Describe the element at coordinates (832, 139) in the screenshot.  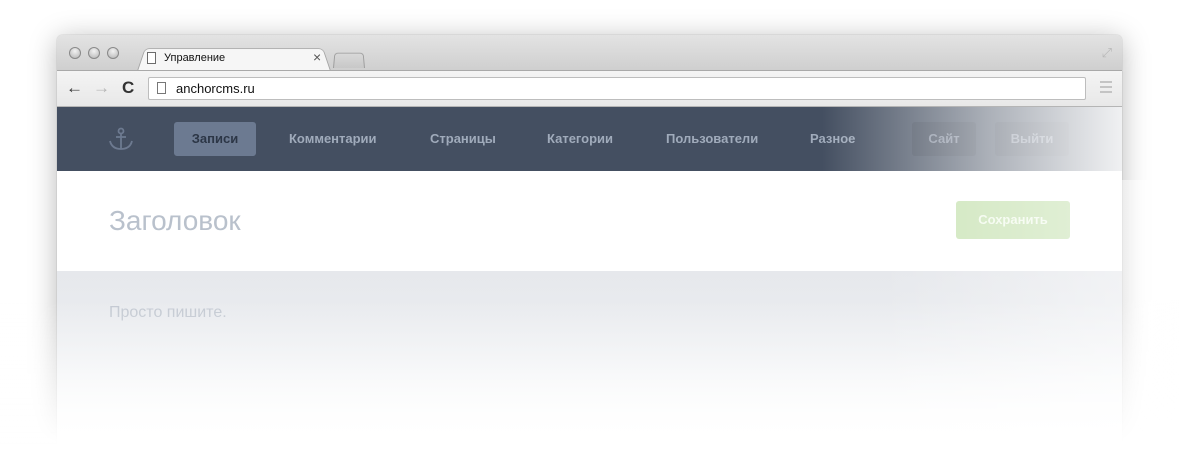
I see `nav-item-misc: Разное` at that location.